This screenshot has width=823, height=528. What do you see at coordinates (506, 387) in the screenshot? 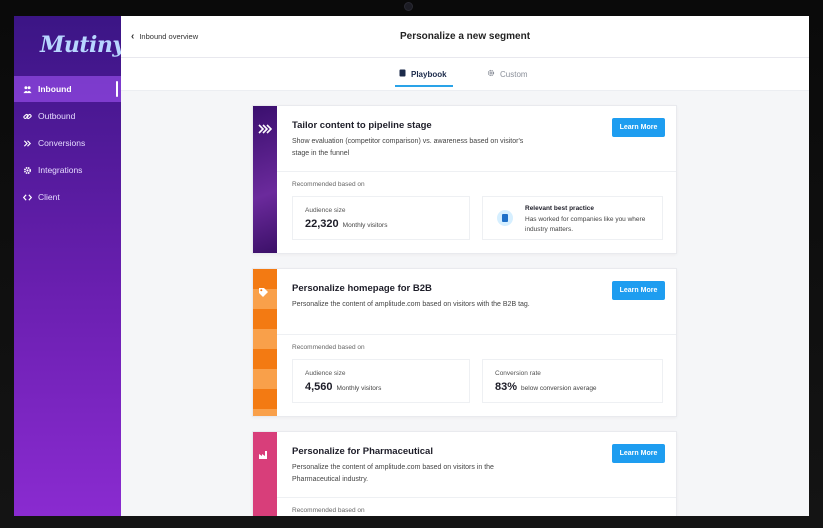
I see `metric-number: 83%` at bounding box center [506, 387].